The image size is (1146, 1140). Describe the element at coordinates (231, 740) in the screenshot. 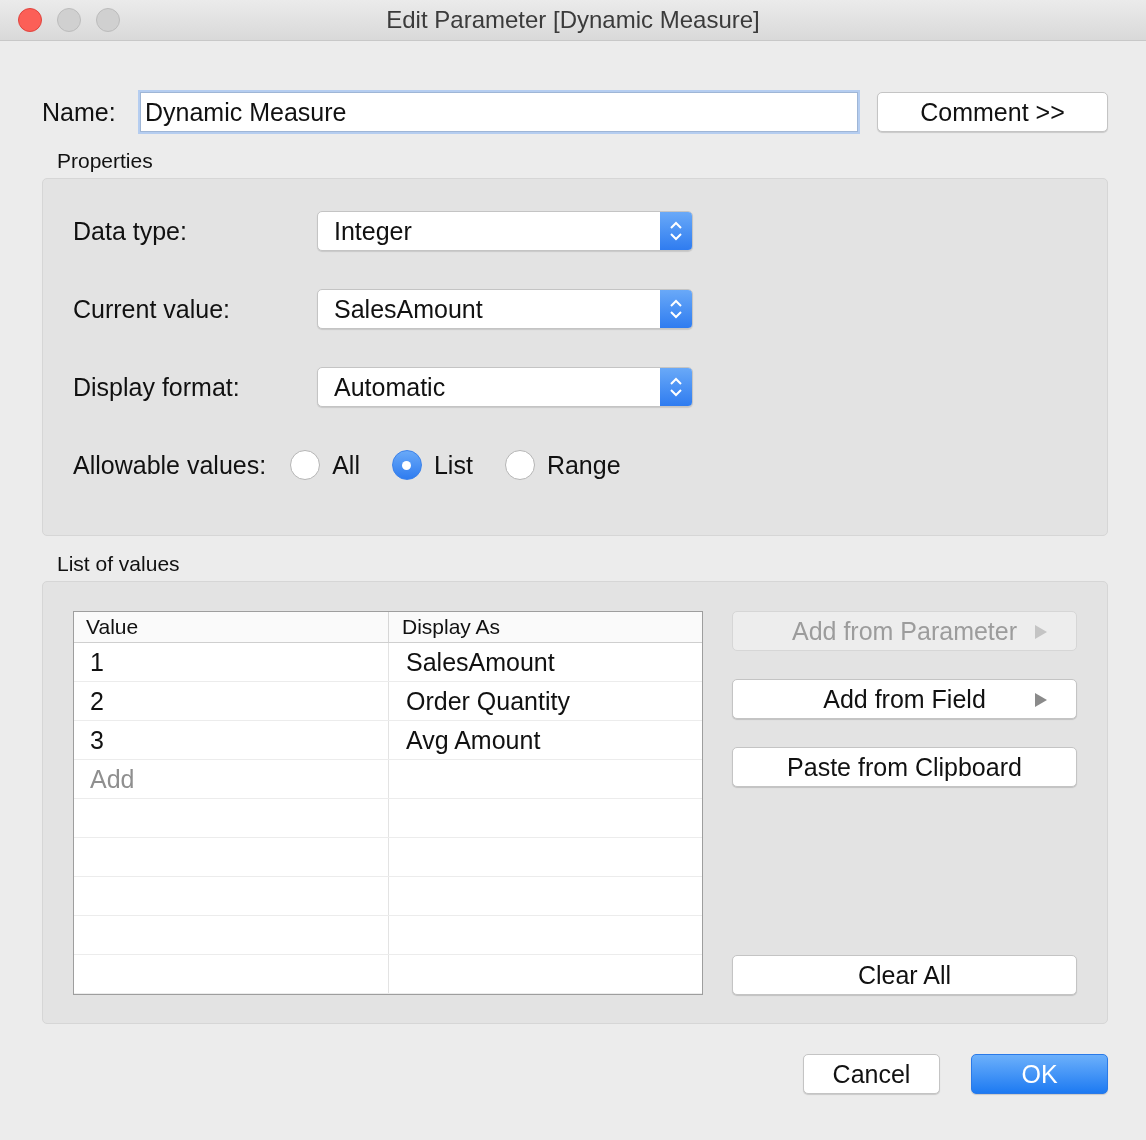

I see `table-cell: 3` at that location.